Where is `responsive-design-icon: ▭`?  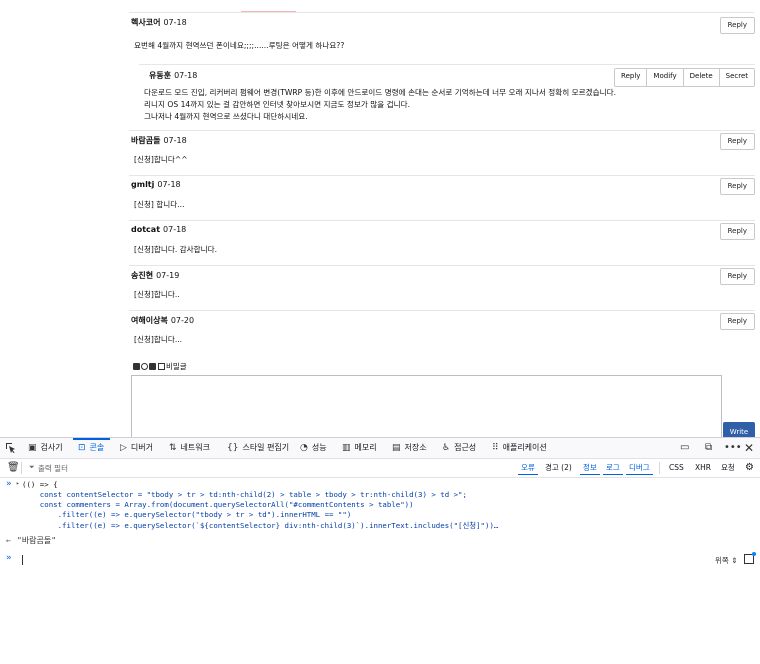 responsive-design-icon: ▭ is located at coordinates (684, 448).